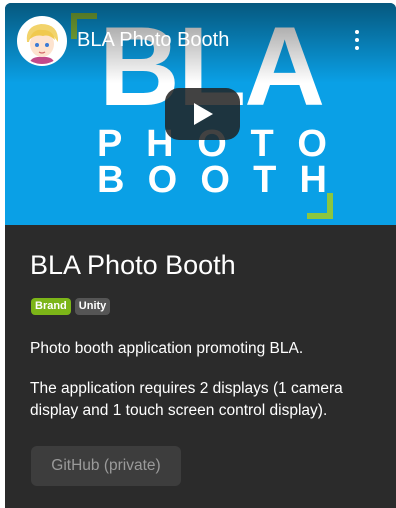 This screenshot has width=396, height=508. Describe the element at coordinates (167, 348) in the screenshot. I see `card-description: Photo booth application promoting BLA.` at that location.